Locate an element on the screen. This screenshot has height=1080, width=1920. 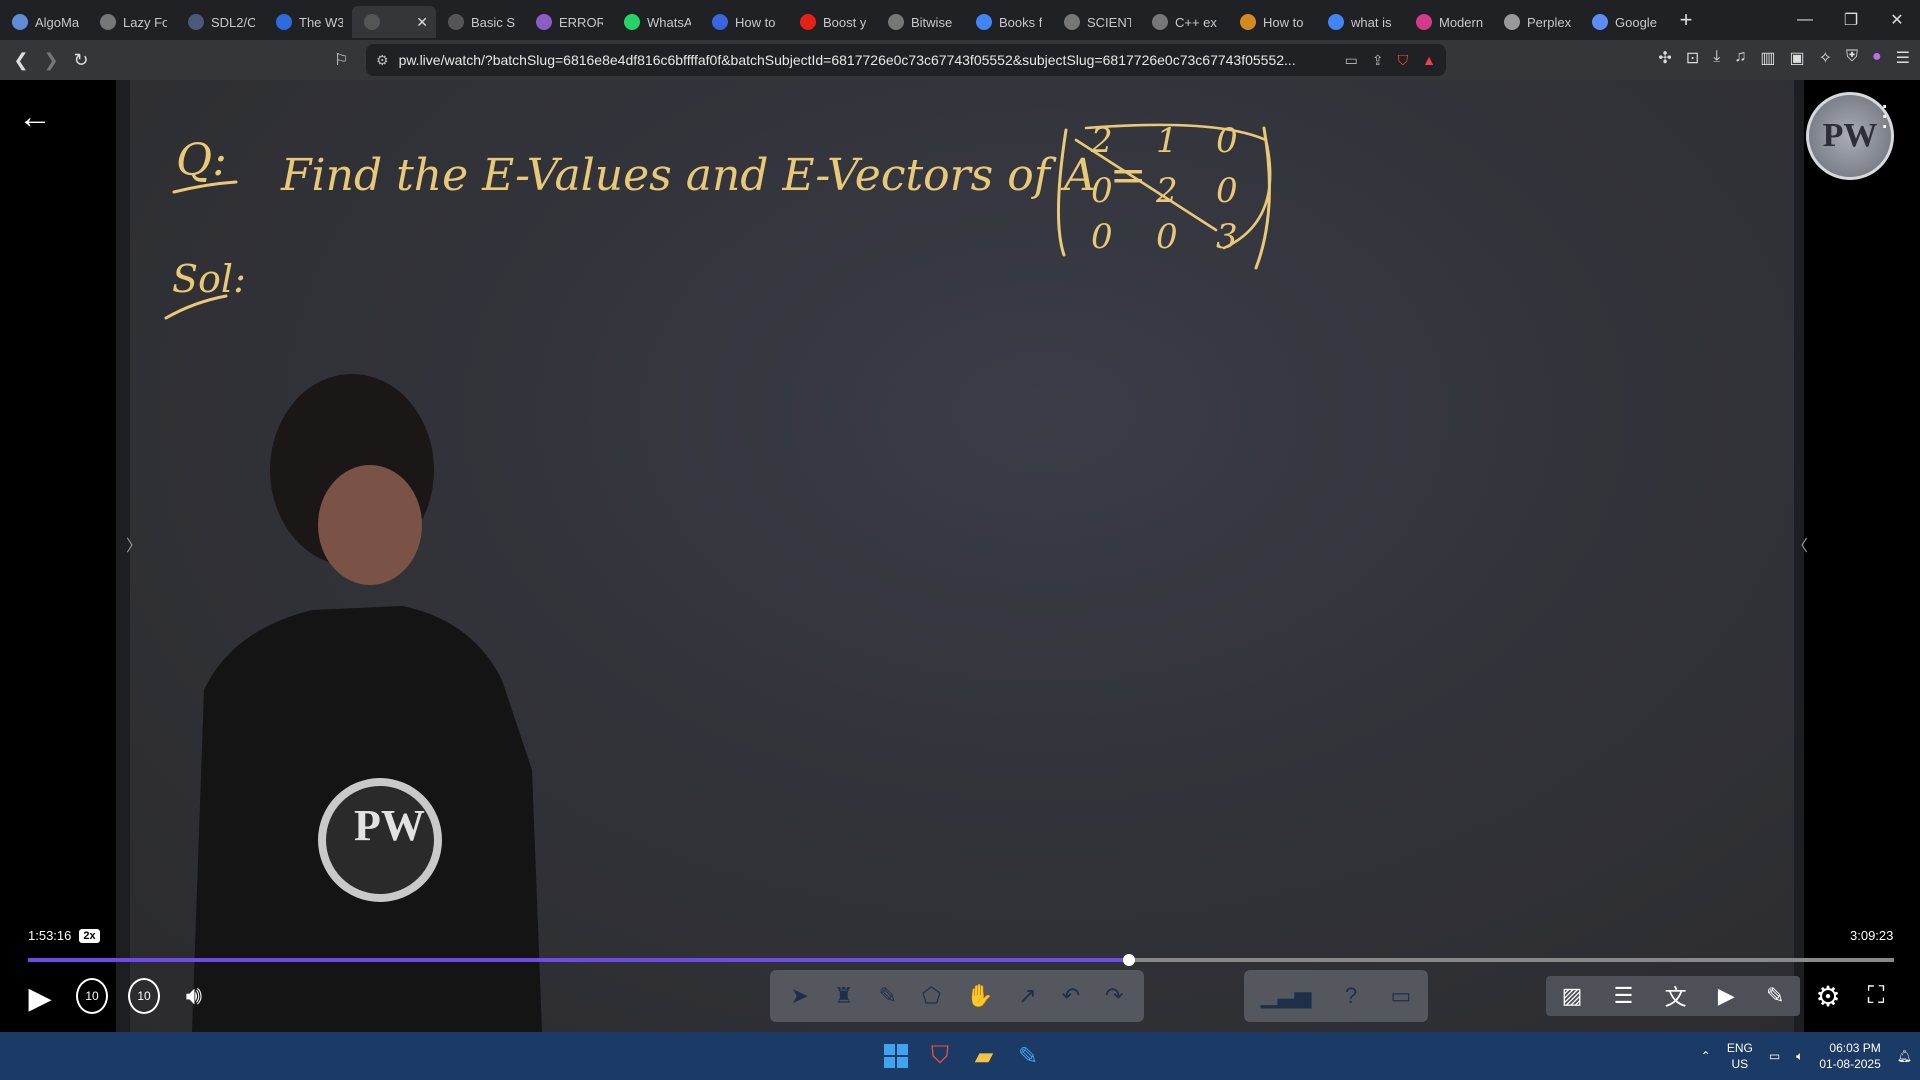
tab-title: Google is located at coordinates (1636, 22).